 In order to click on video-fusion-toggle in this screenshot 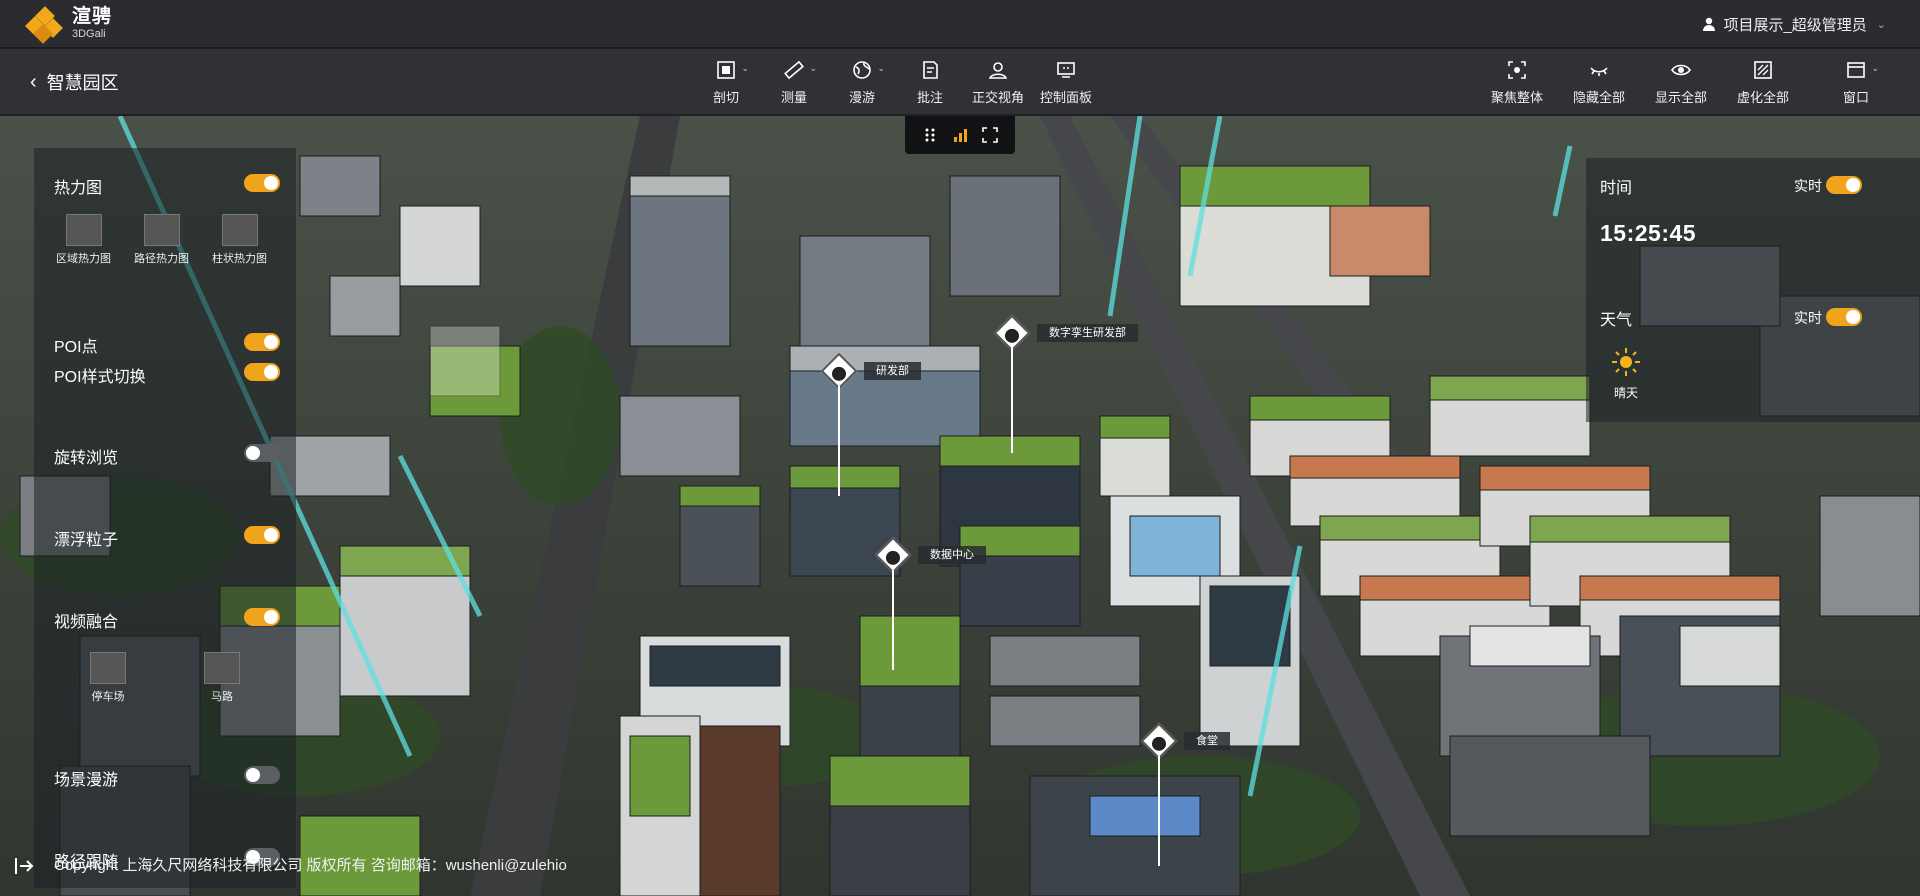, I will do `click(262, 617)`.